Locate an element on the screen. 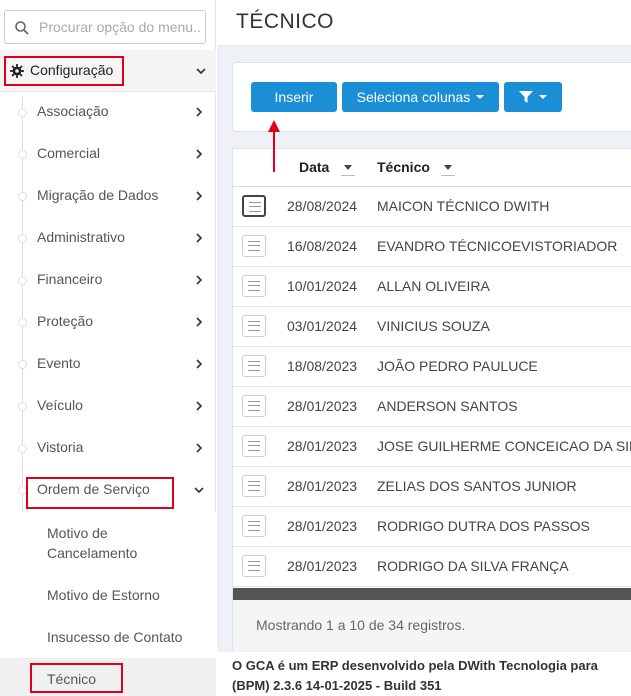  menu-search is located at coordinates (105, 27).